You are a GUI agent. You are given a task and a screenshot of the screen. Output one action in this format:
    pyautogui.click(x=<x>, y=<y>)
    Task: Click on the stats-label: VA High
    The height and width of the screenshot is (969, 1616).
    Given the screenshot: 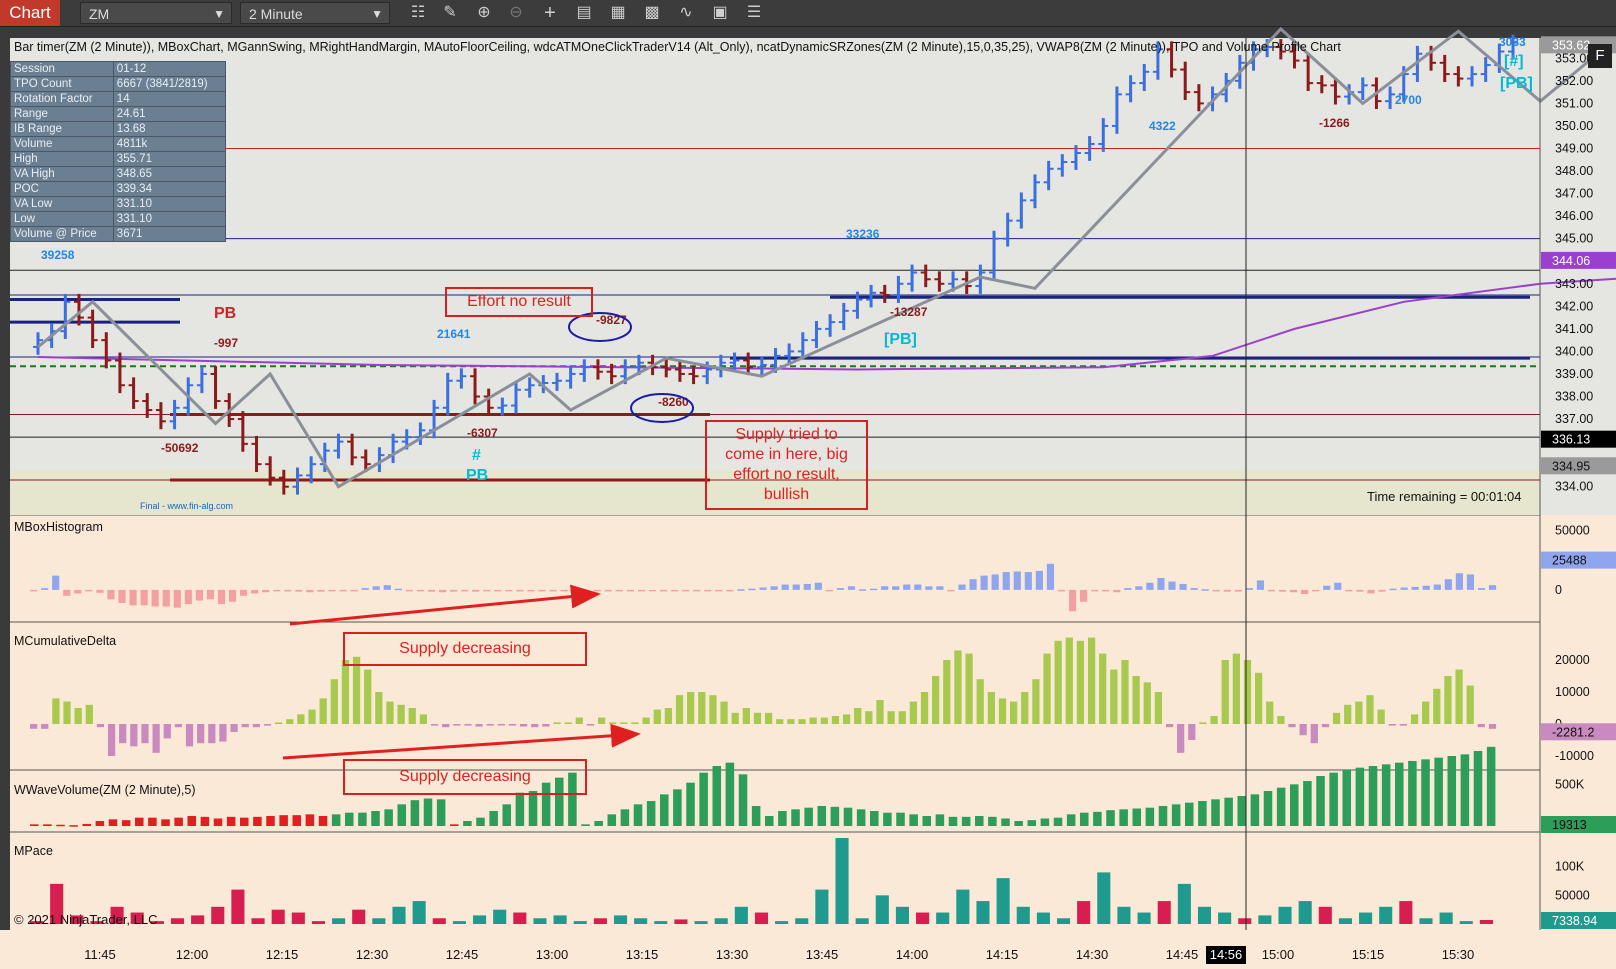 What is the action you would take?
    pyautogui.click(x=62, y=174)
    